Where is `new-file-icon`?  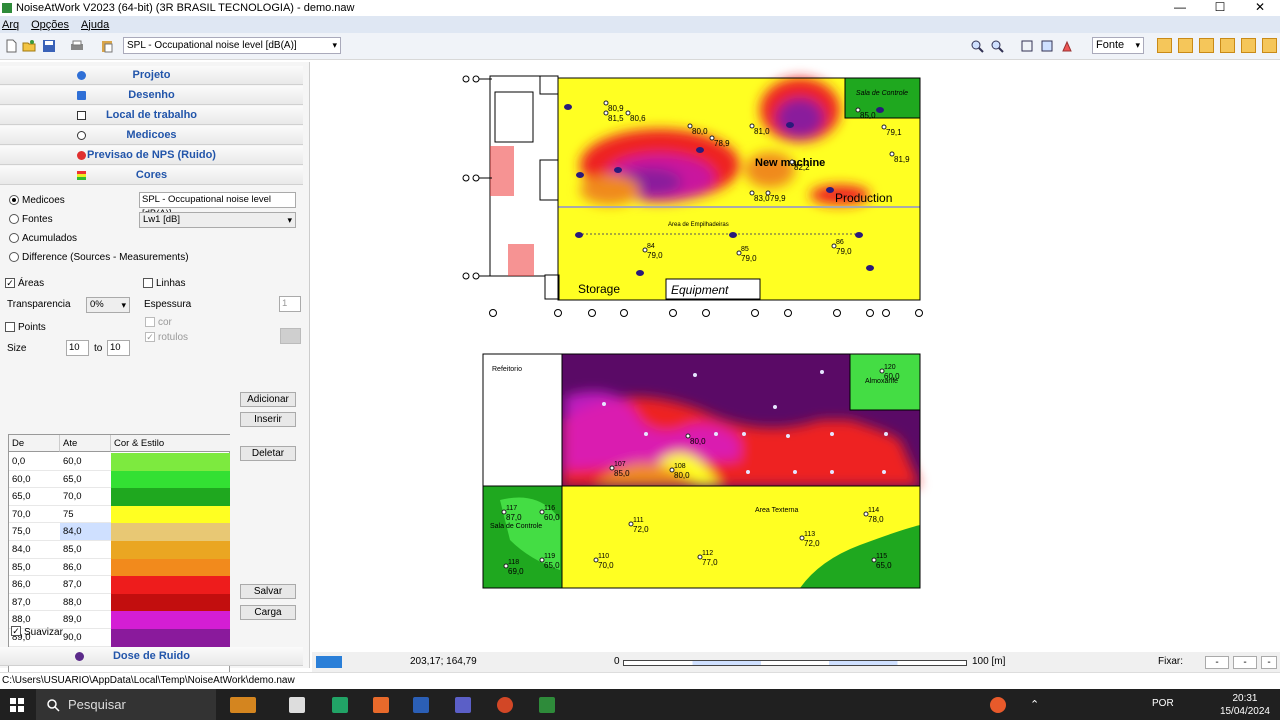
new-file-icon is located at coordinates (11, 46).